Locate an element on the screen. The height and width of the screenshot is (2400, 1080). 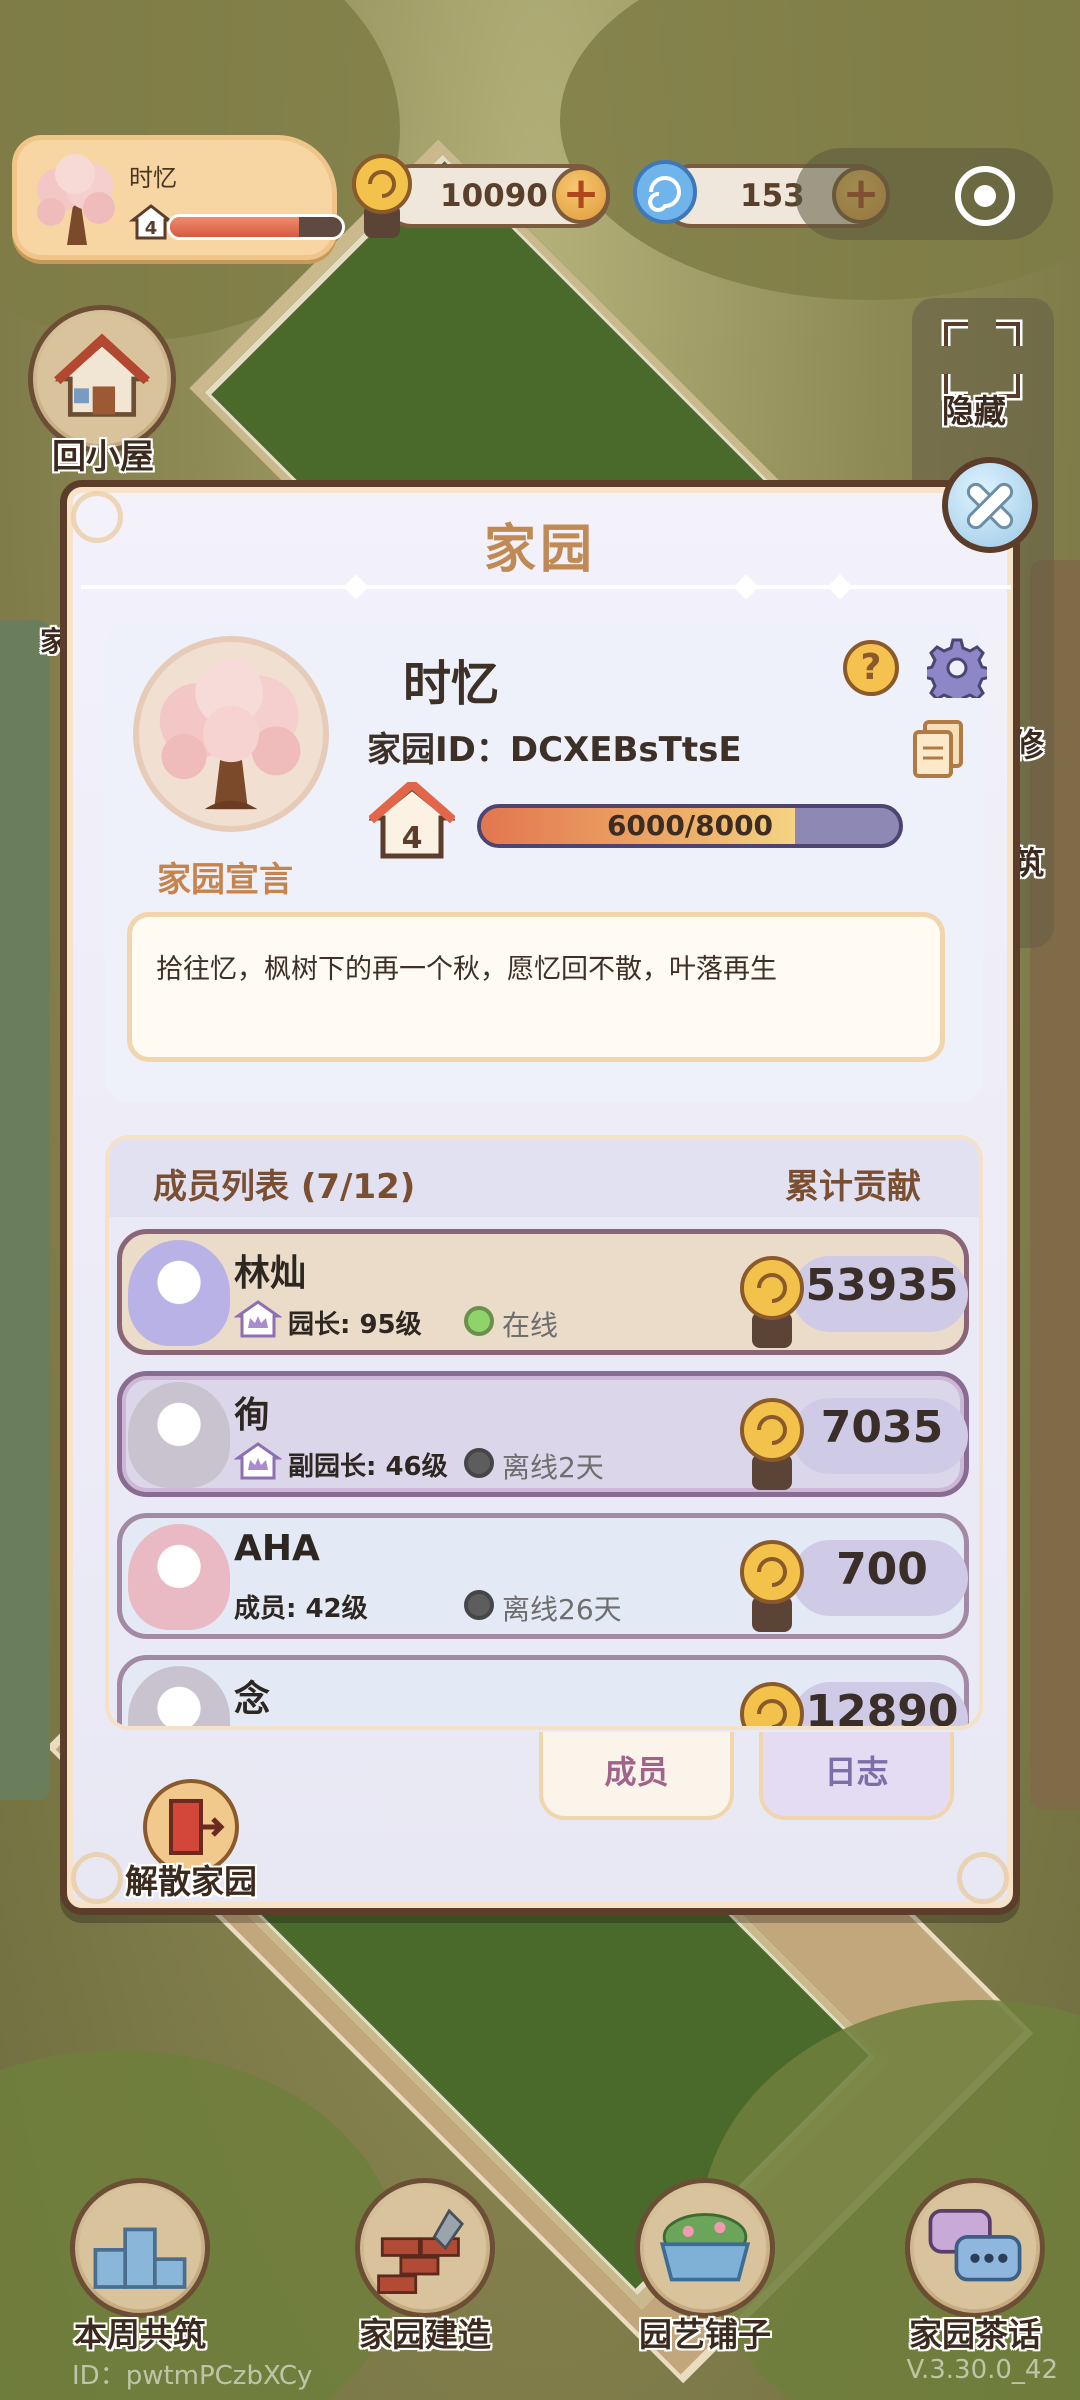
level-house-icon: 4 is located at coordinates (151, 222).